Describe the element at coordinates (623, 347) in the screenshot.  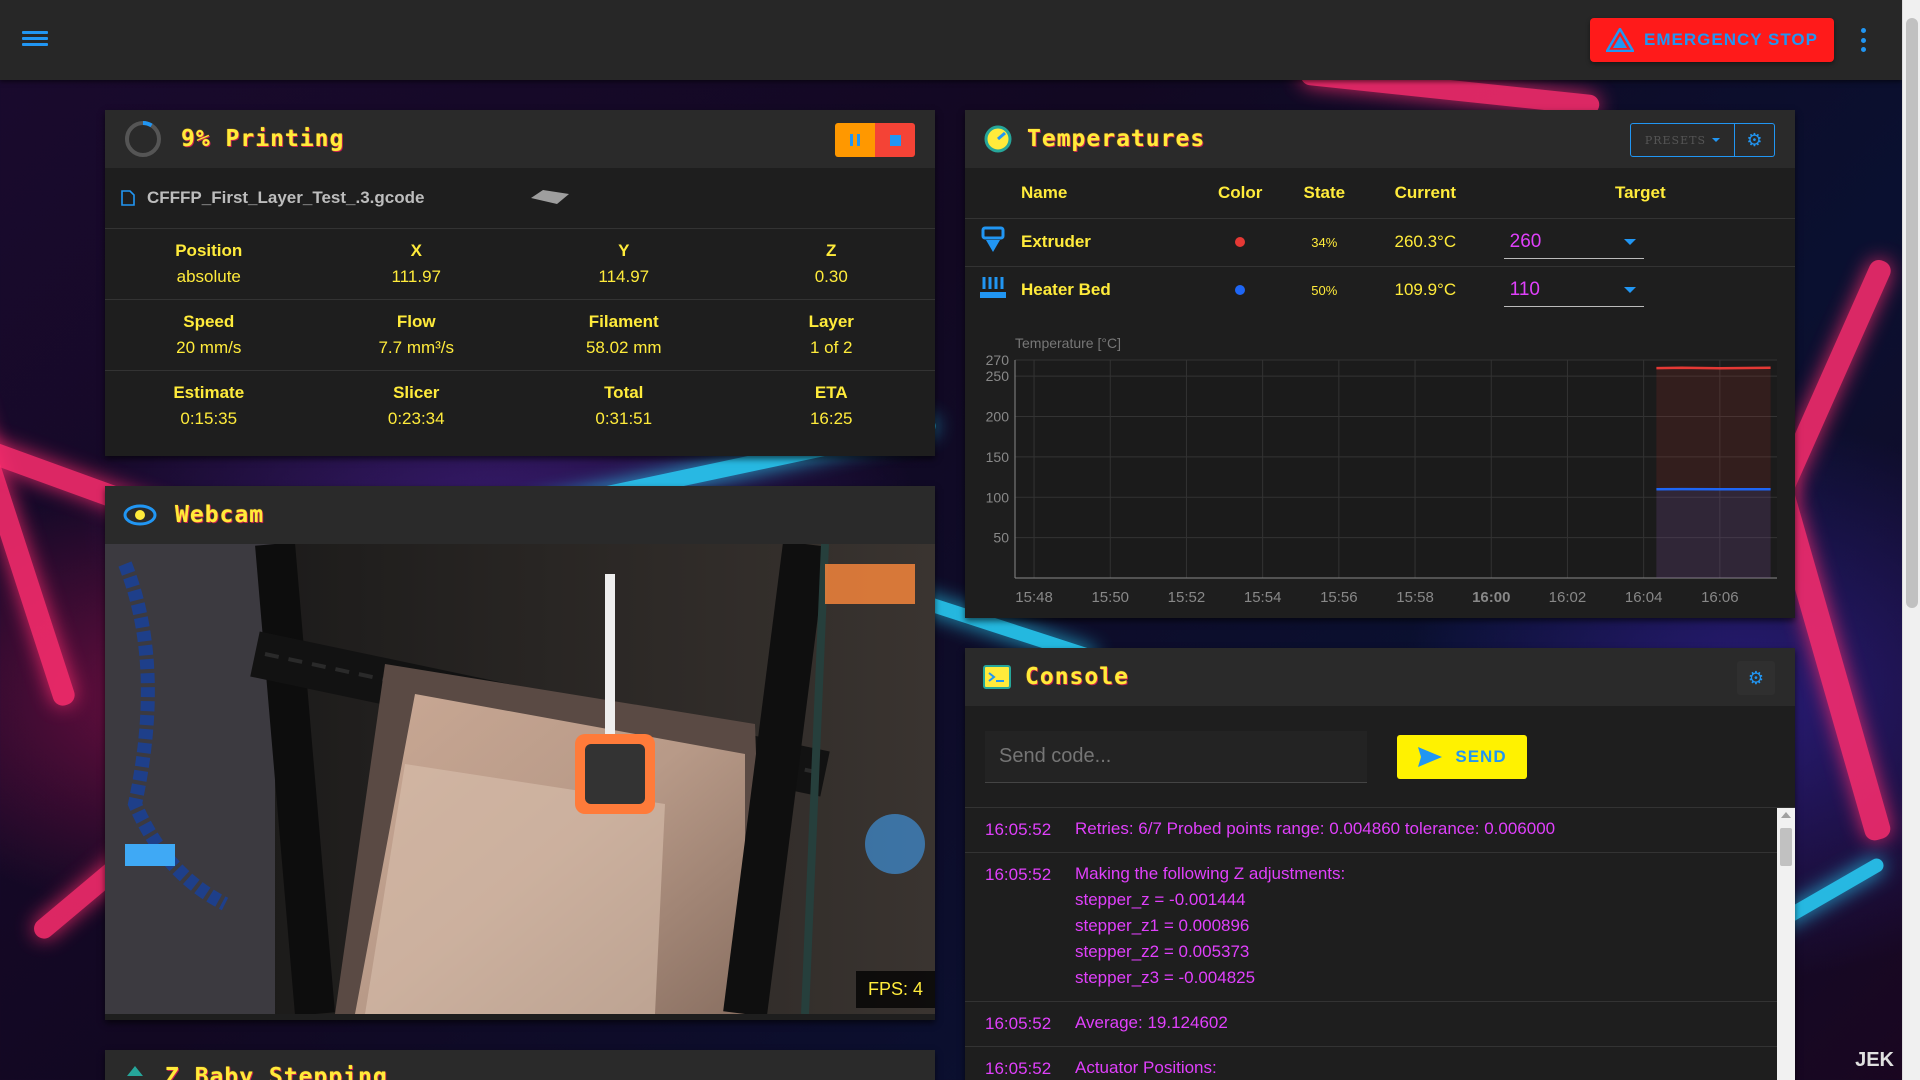
I see `status-value: 58.02 mm` at that location.